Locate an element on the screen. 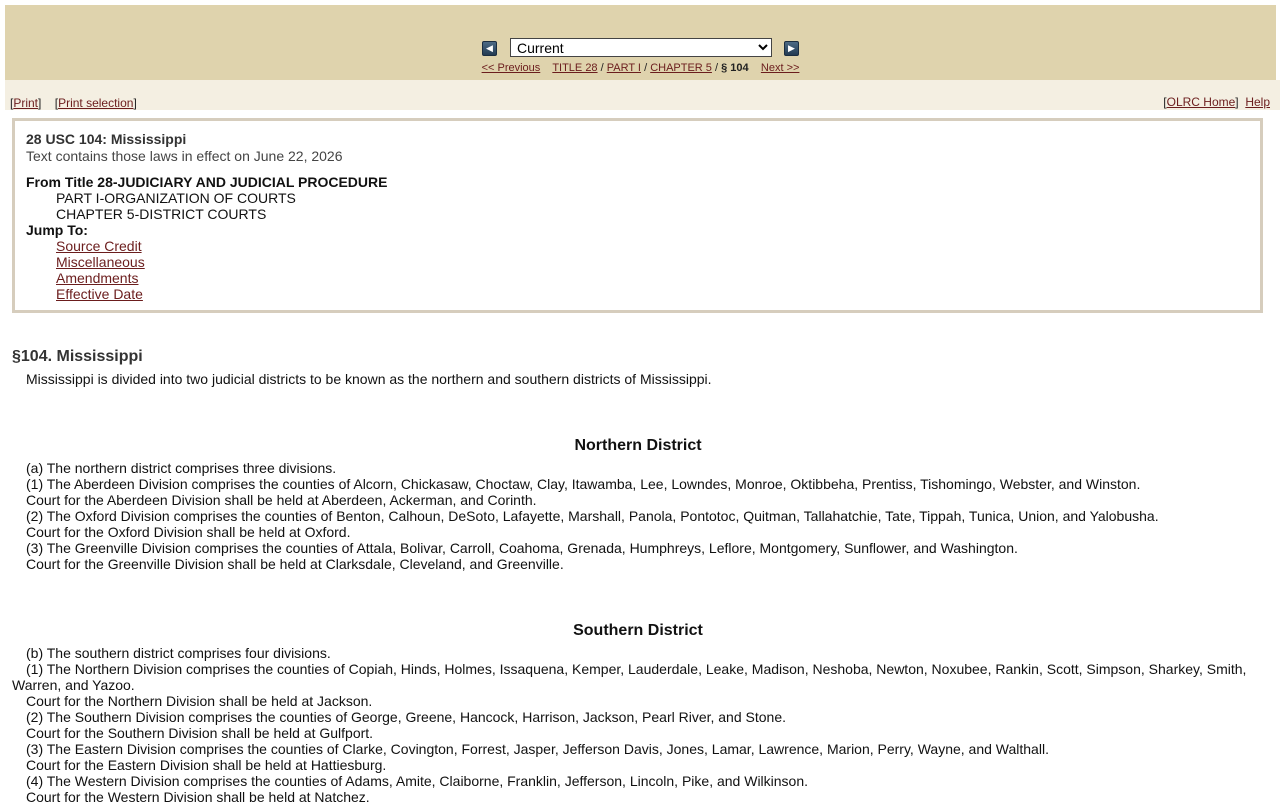 This screenshot has height=805, width=1280. print-link: Print is located at coordinates (25, 103).